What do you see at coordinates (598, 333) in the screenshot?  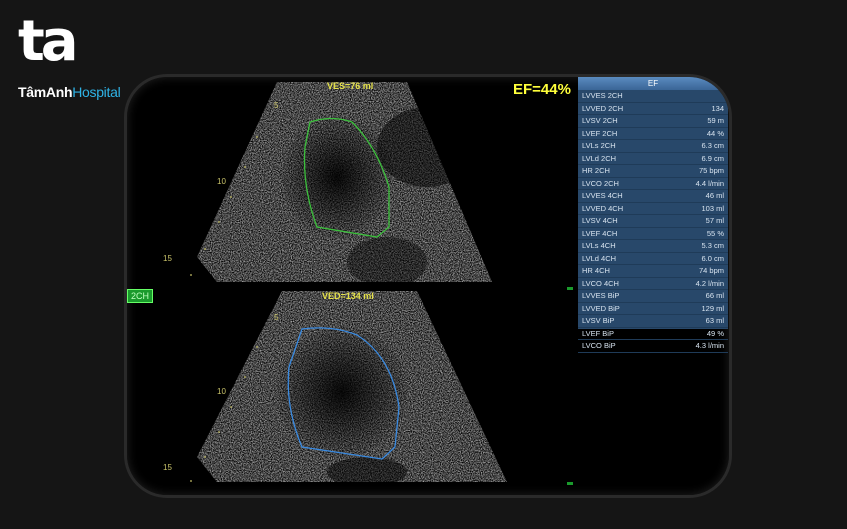 I see `row-label: LVEF BiP` at bounding box center [598, 333].